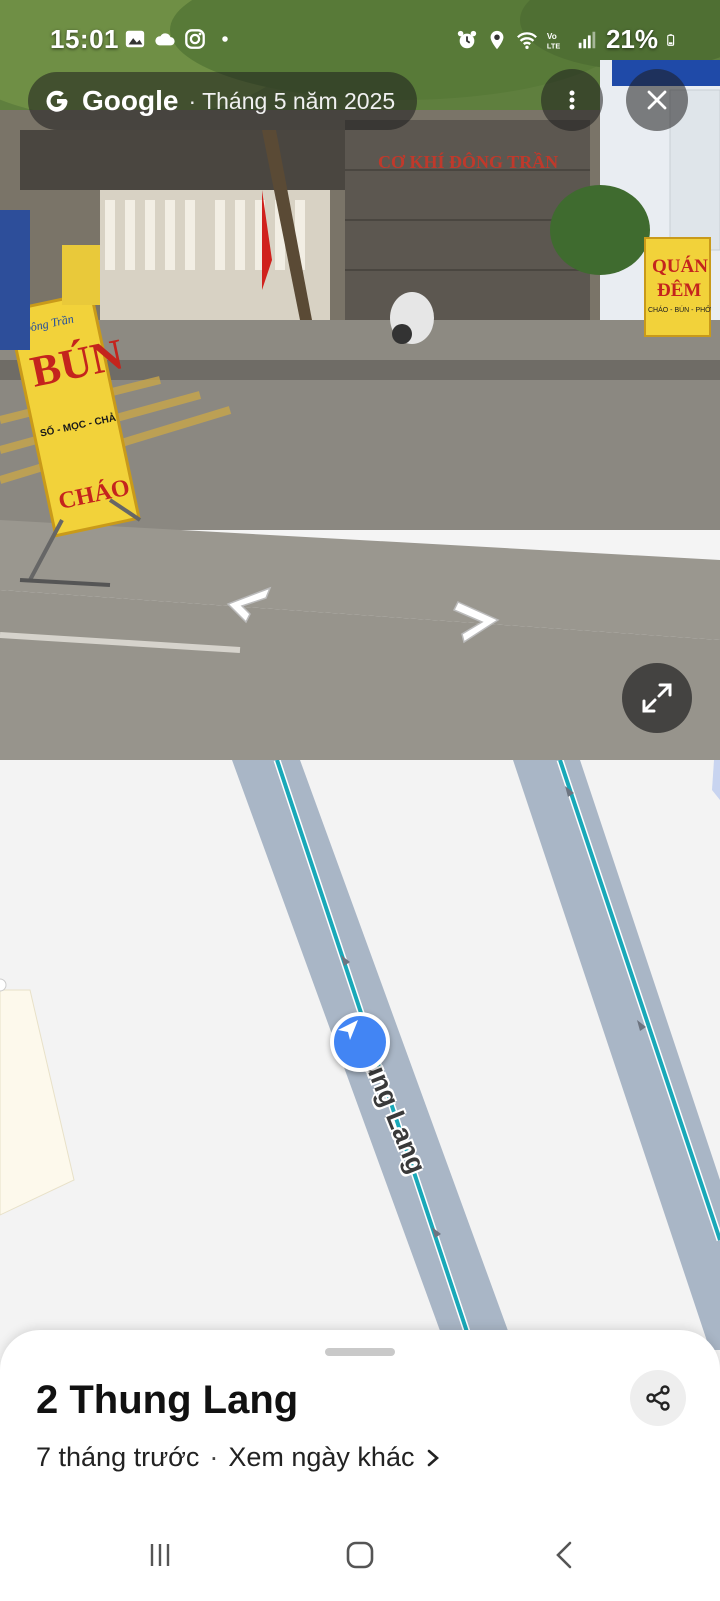 The image size is (720, 1601). I want to click on svg-text: LTE, so click(553, 45).